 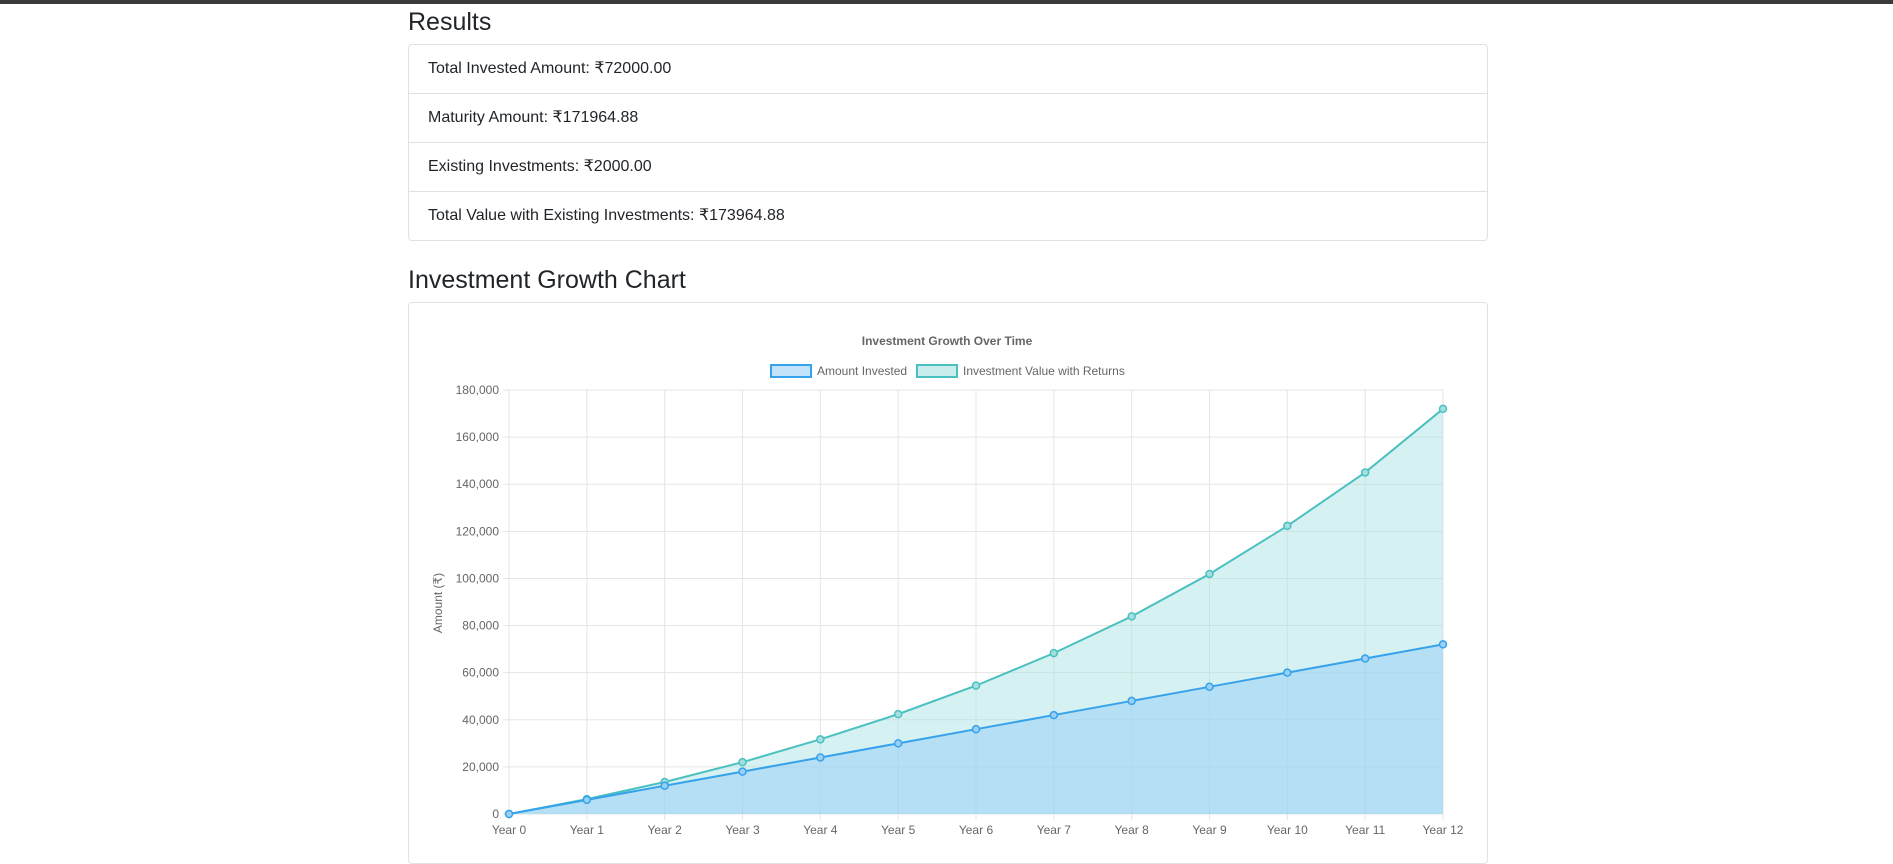 I want to click on y-tick-label: 80,000, so click(x=480, y=626).